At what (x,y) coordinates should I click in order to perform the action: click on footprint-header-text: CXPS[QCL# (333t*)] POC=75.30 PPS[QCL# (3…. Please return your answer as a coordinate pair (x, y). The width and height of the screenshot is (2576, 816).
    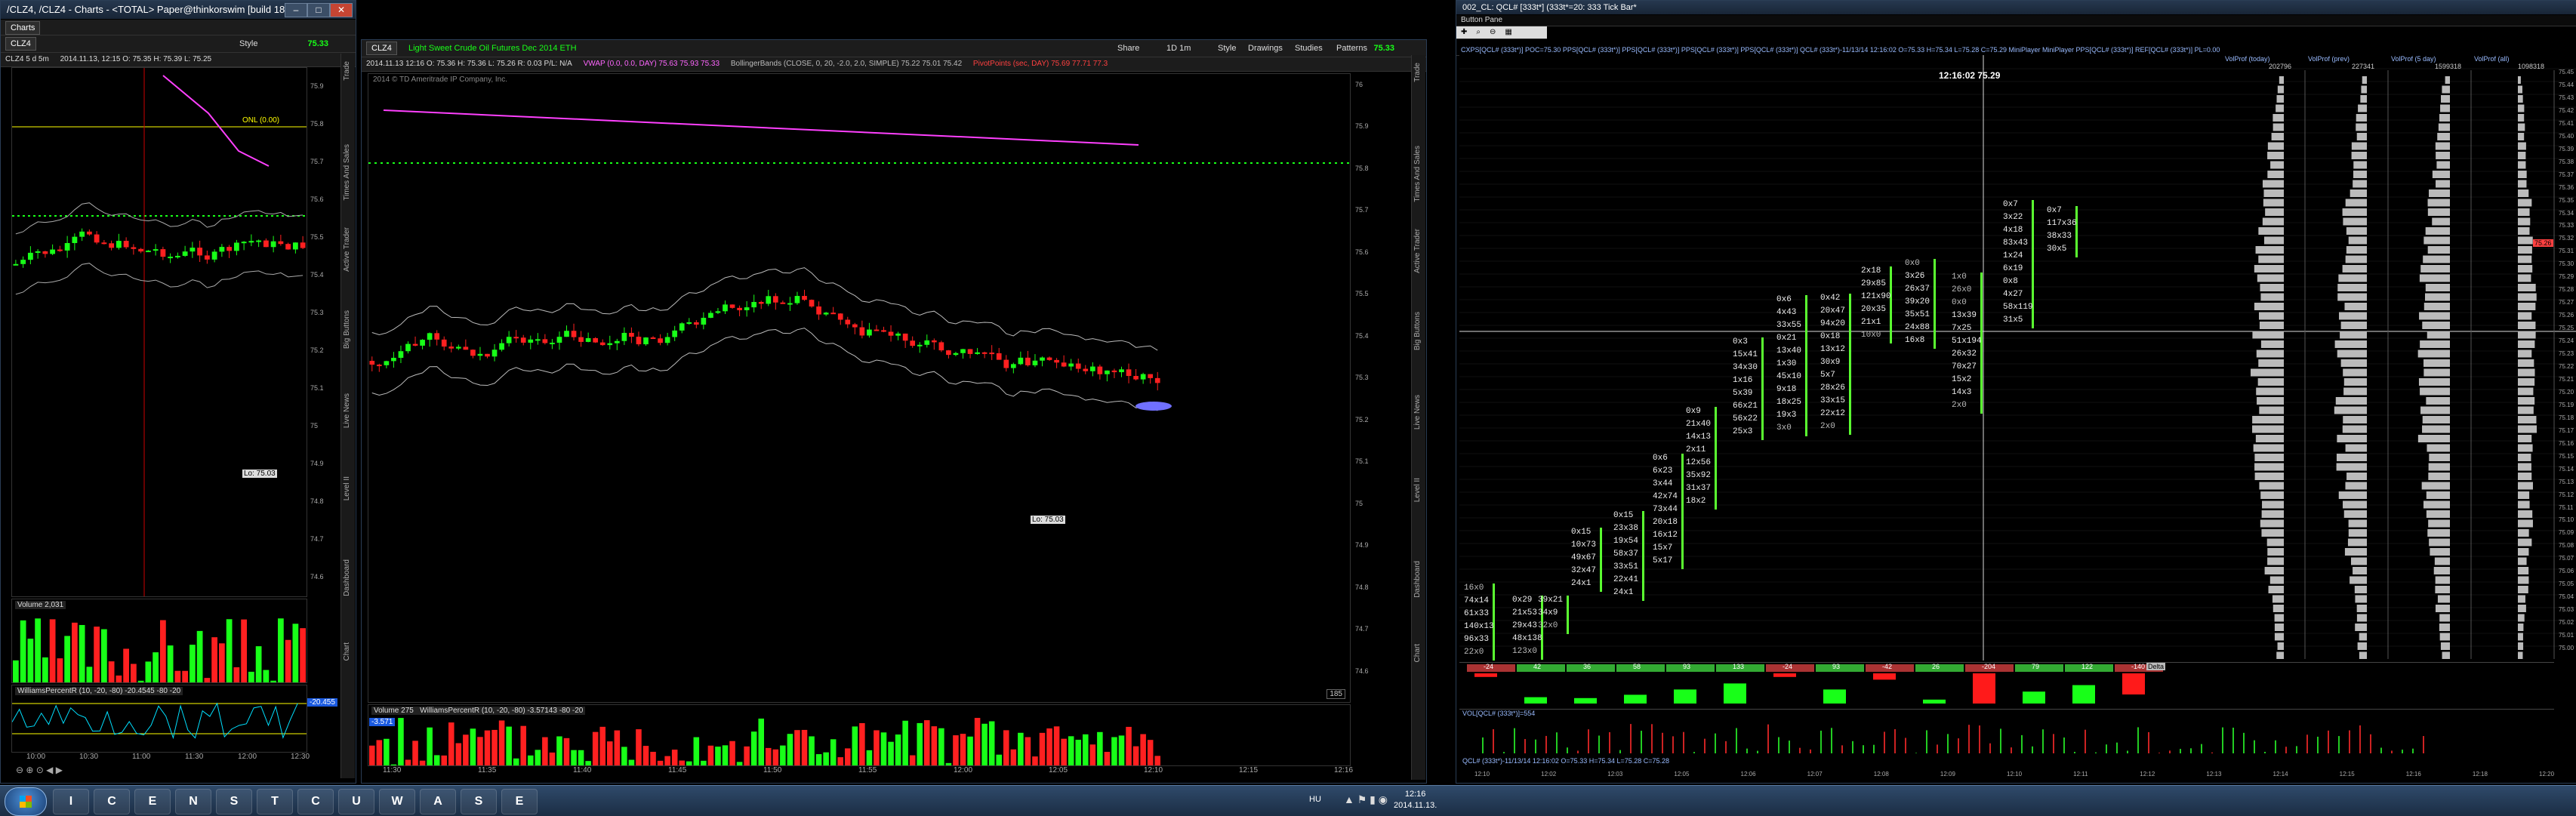
    Looking at the image, I should click on (1840, 50).